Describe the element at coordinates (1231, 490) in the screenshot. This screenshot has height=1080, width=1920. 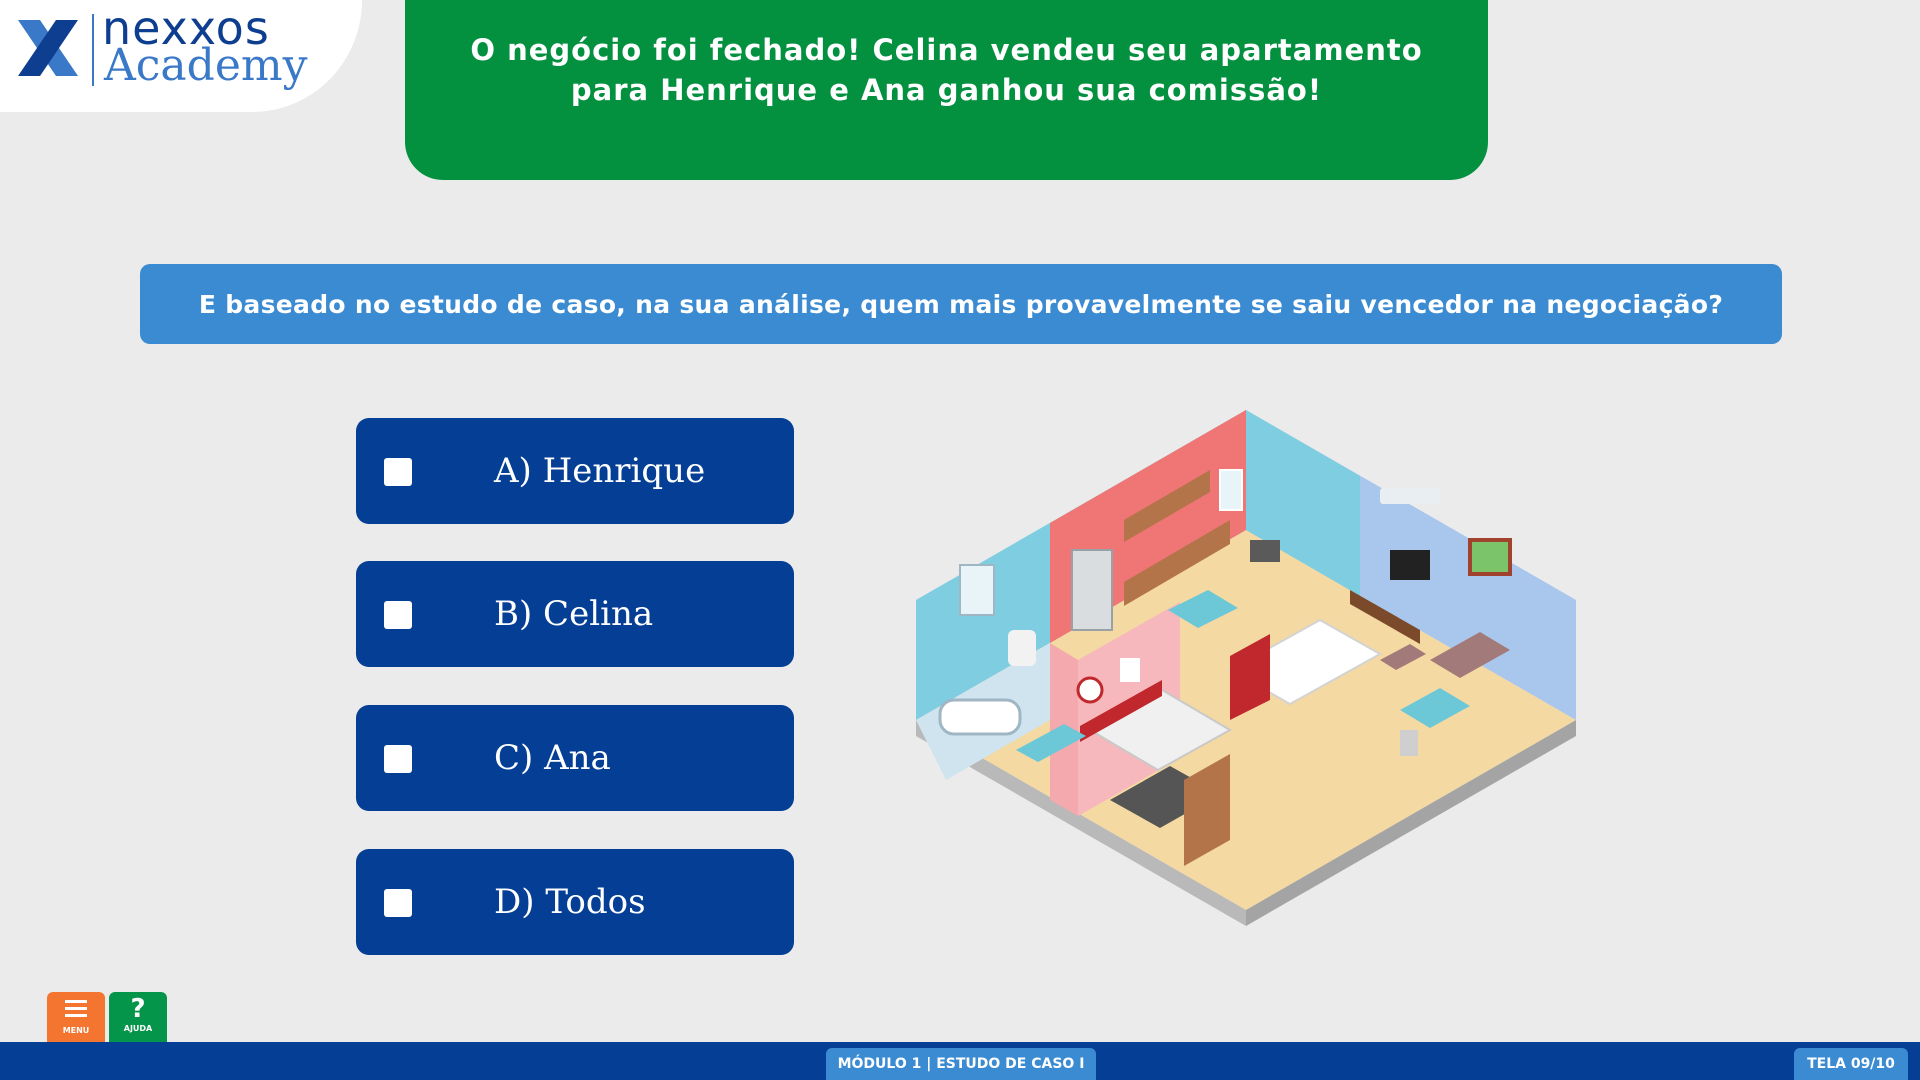
I see `kitchen-window` at that location.